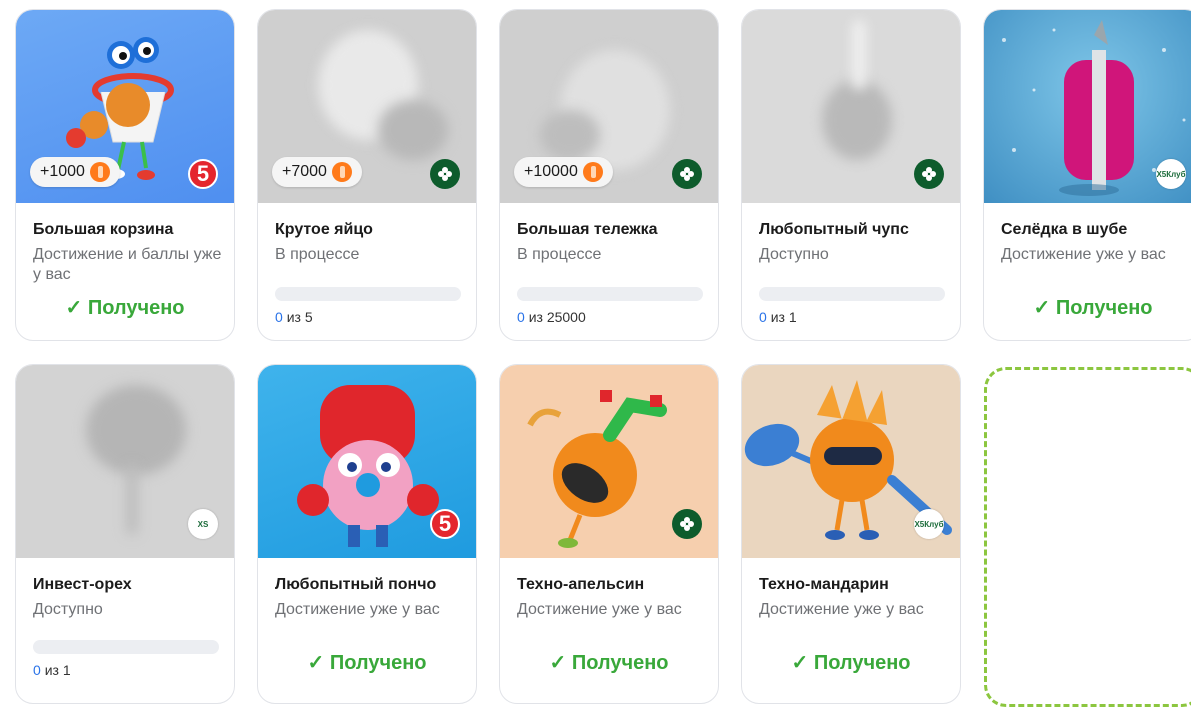  I want to click on progress-count: 0 из 5, so click(294, 317).